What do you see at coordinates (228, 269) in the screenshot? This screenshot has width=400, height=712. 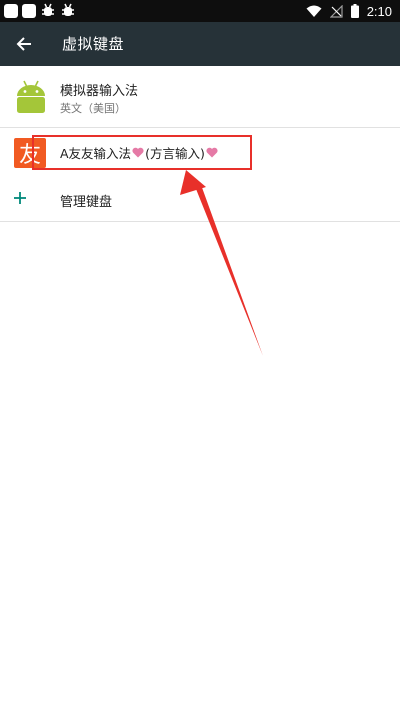 I see `arrow-shaft` at bounding box center [228, 269].